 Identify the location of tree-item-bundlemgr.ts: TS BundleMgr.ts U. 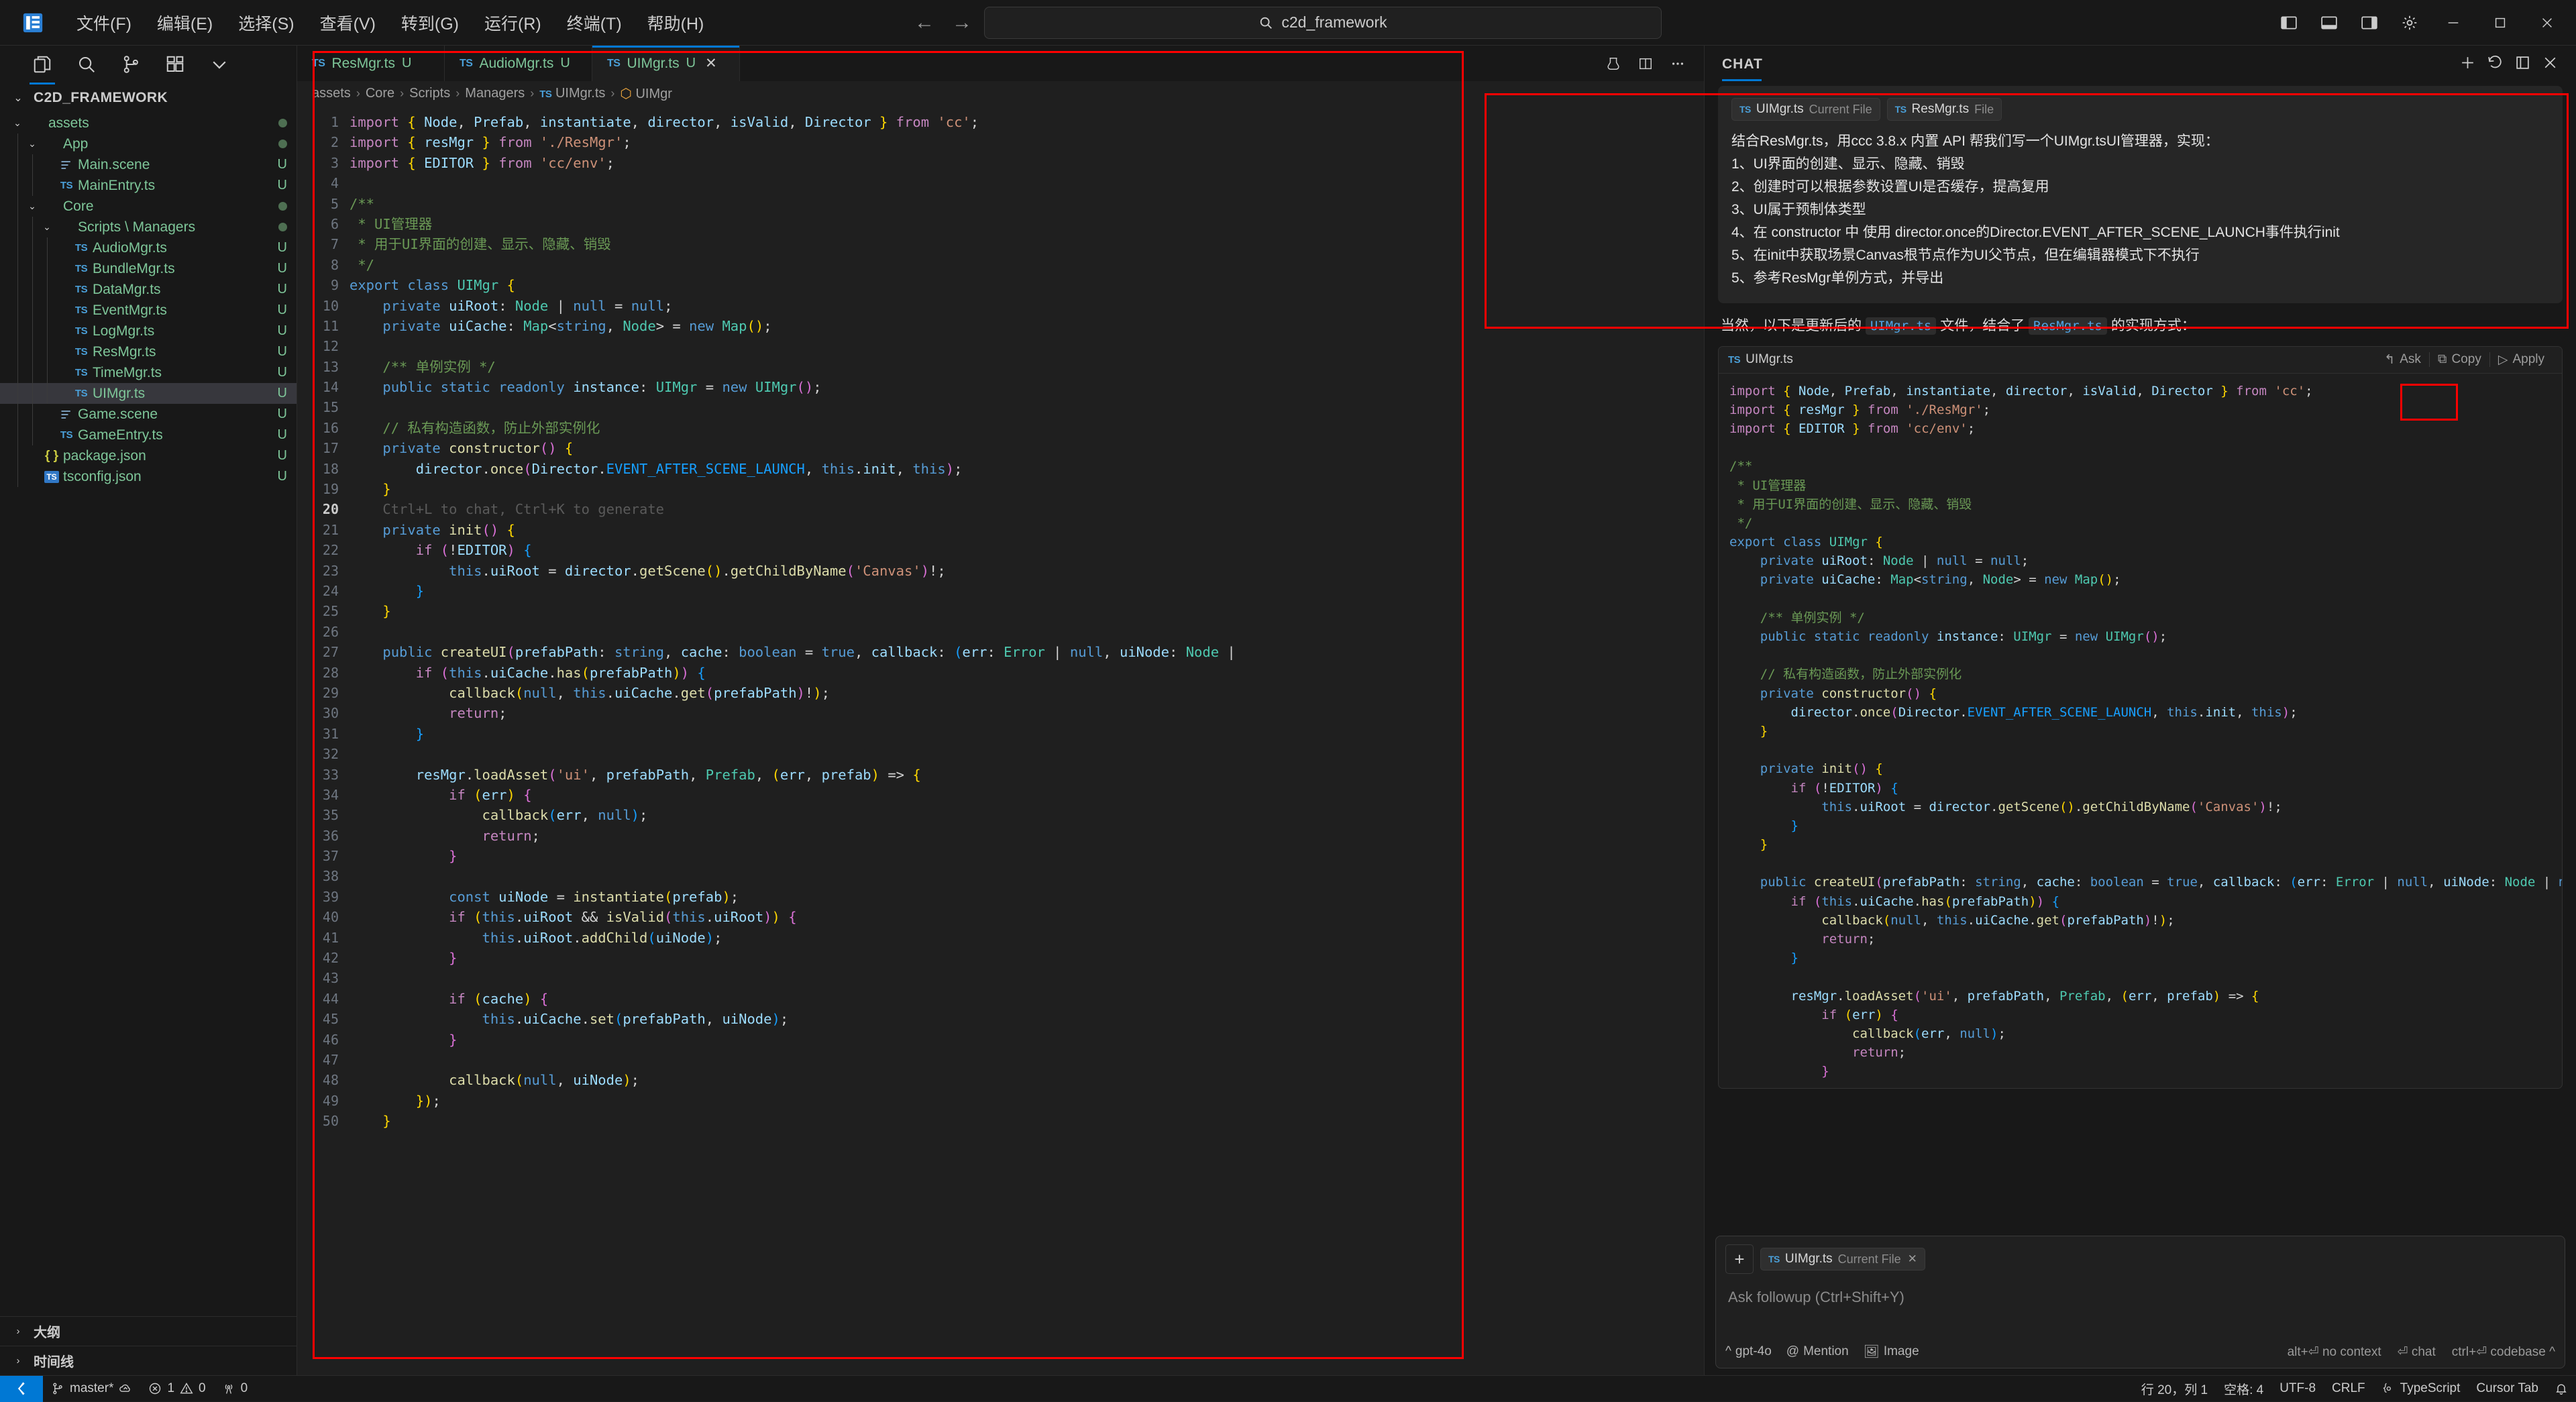
(148, 268).